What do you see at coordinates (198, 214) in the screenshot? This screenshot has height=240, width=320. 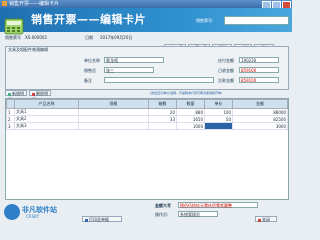 I see `operator-value: 系统管理员` at bounding box center [198, 214].